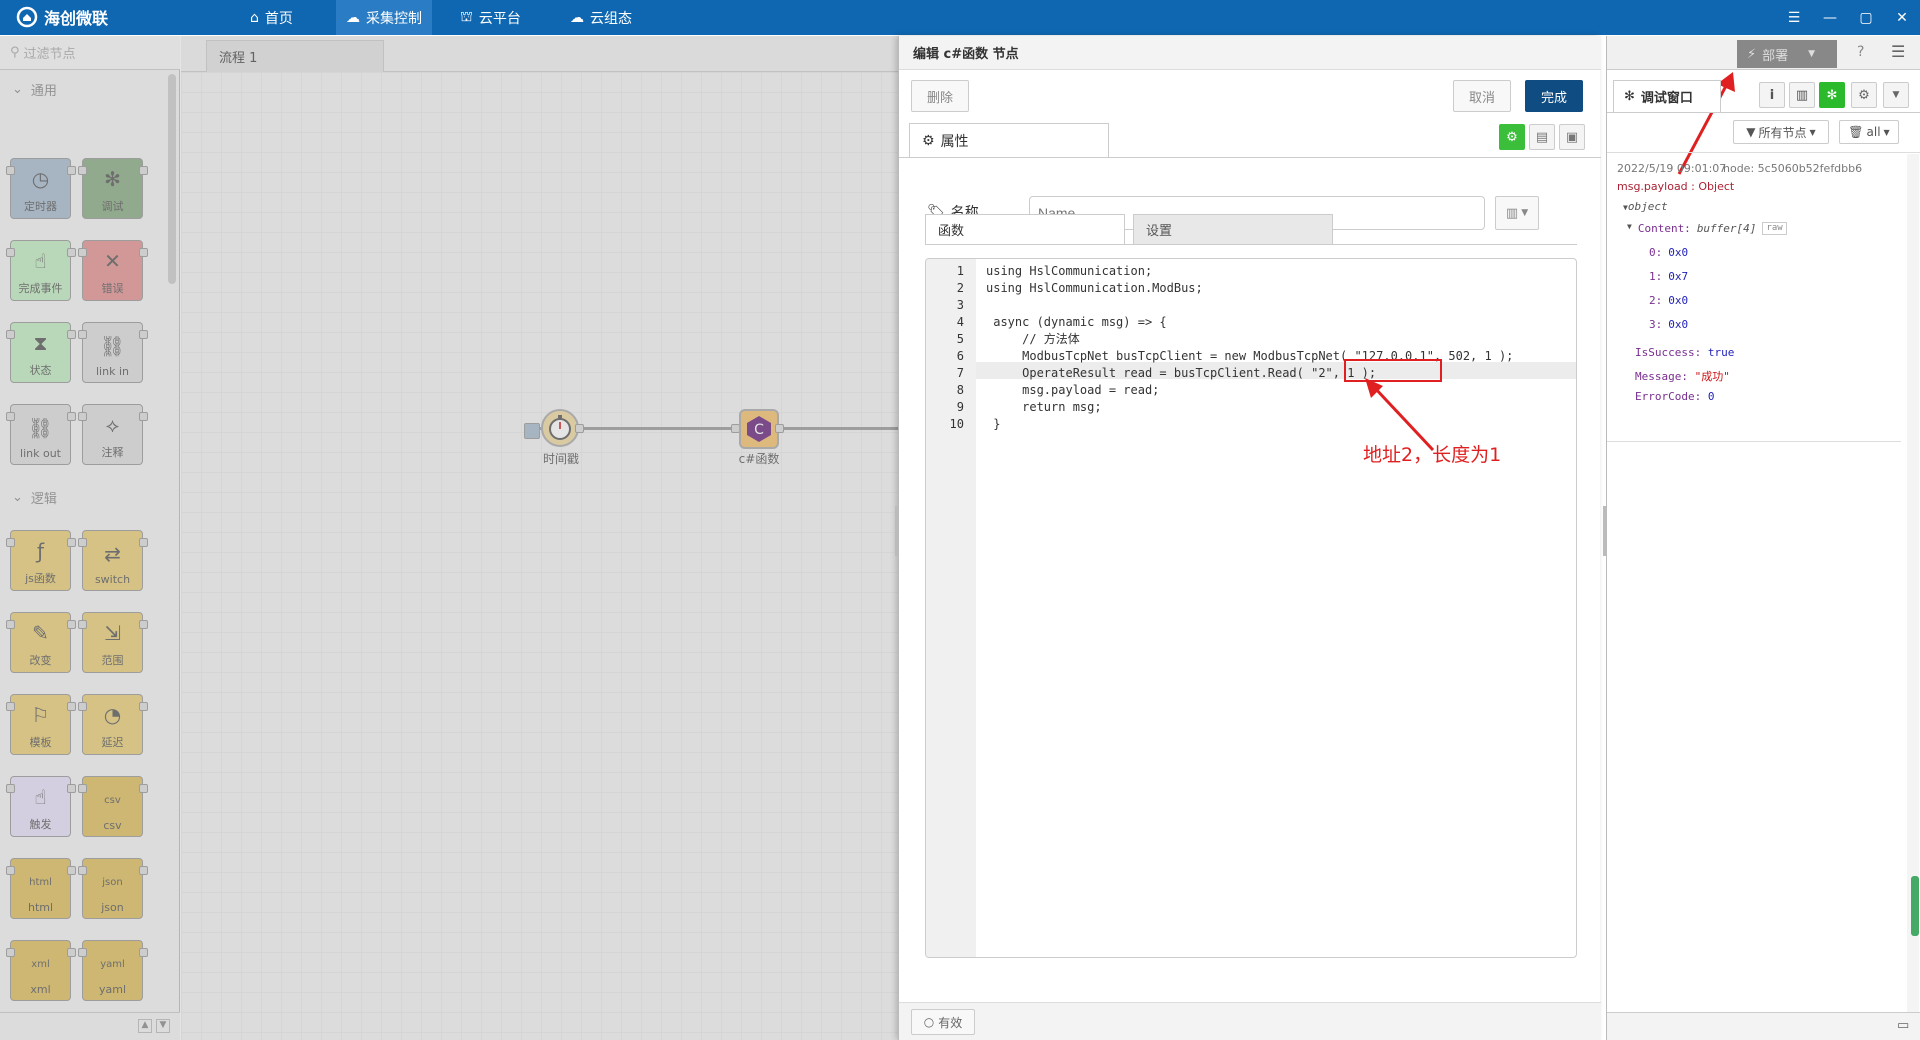 The image size is (1920, 1040). I want to click on main-menu-icon: ☰, so click(1898, 51).